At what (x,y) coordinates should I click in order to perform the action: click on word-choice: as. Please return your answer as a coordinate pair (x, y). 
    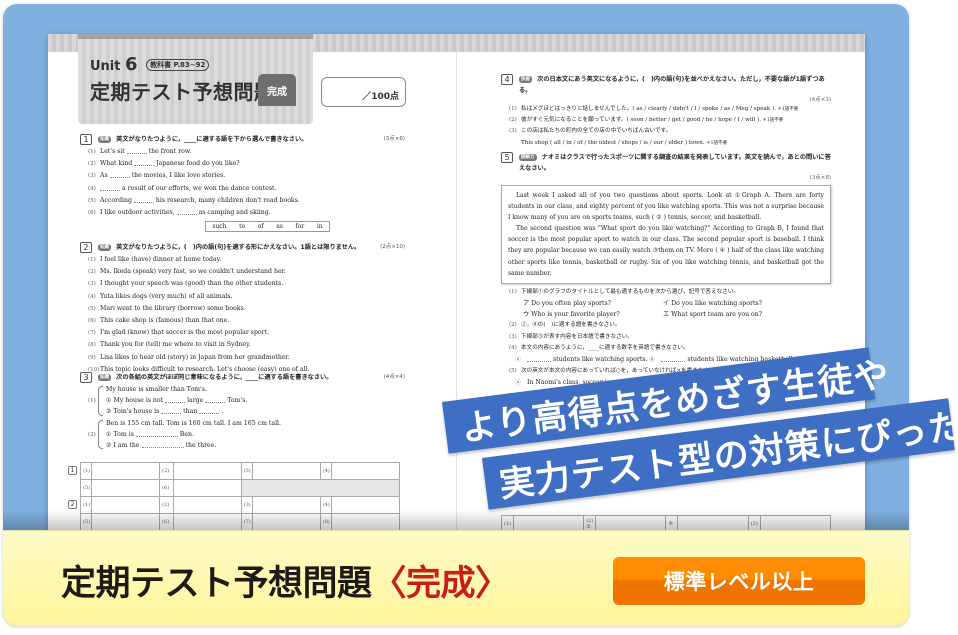
    Looking at the image, I should click on (279, 227).